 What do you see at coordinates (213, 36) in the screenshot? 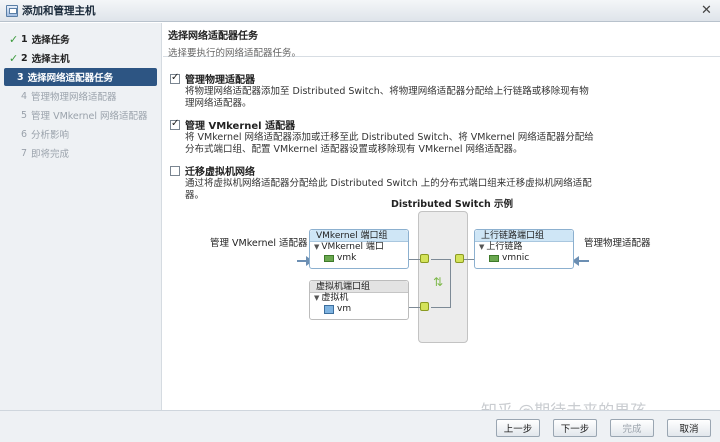
I see `page-title: 选择网络适配器任务` at bounding box center [213, 36].